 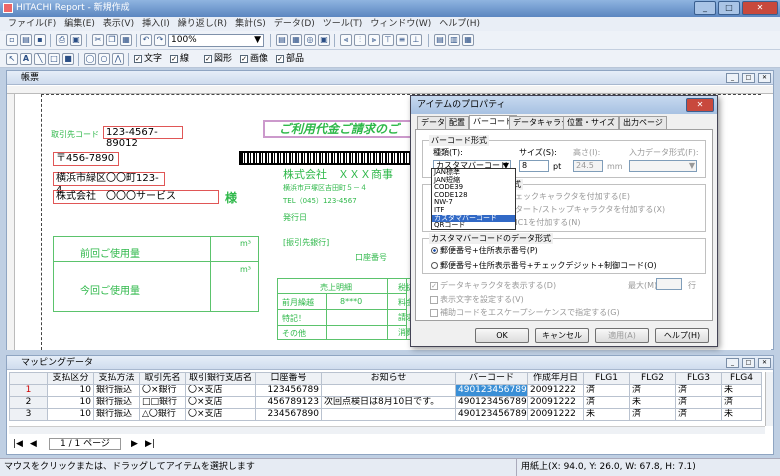 I want to click on start-stop-option: スタート/ストップキャラクタを付加する(X), so click(x=586, y=209).